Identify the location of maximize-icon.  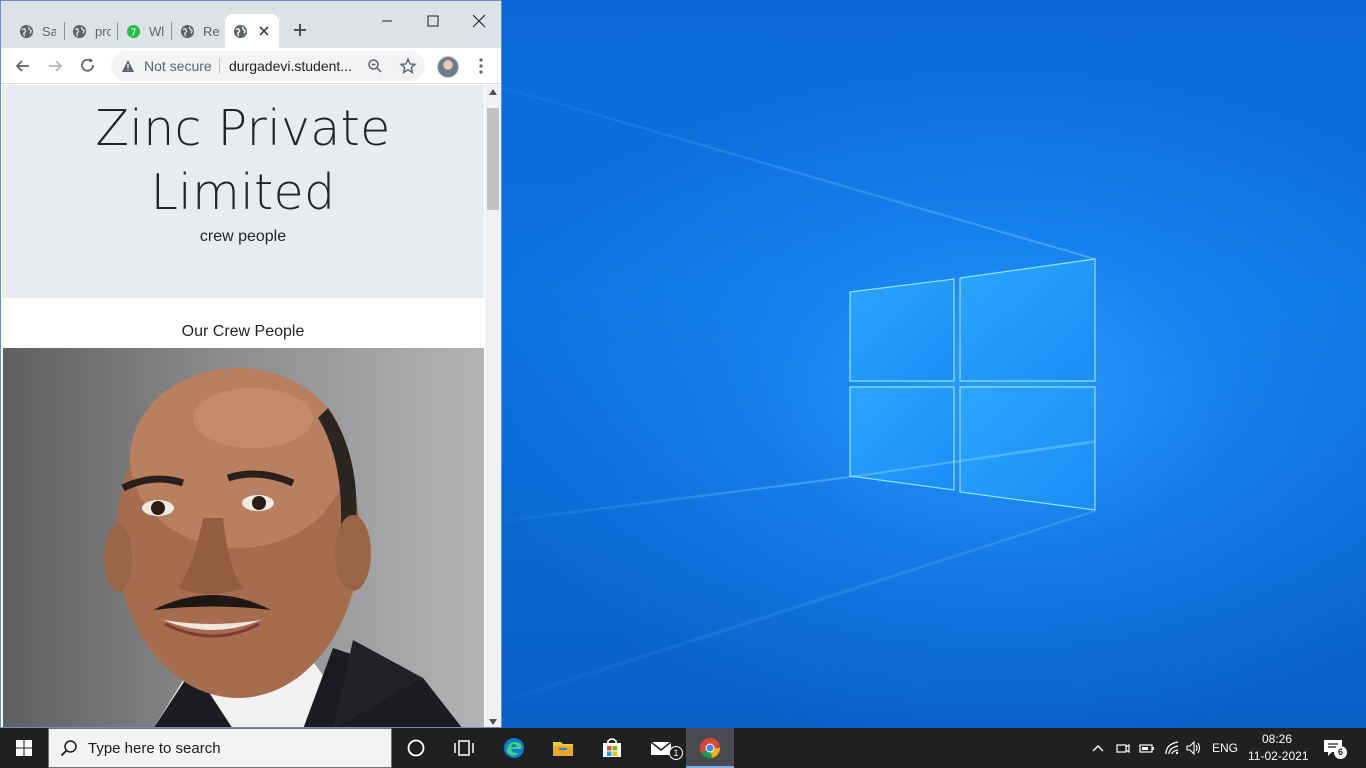
(433, 21).